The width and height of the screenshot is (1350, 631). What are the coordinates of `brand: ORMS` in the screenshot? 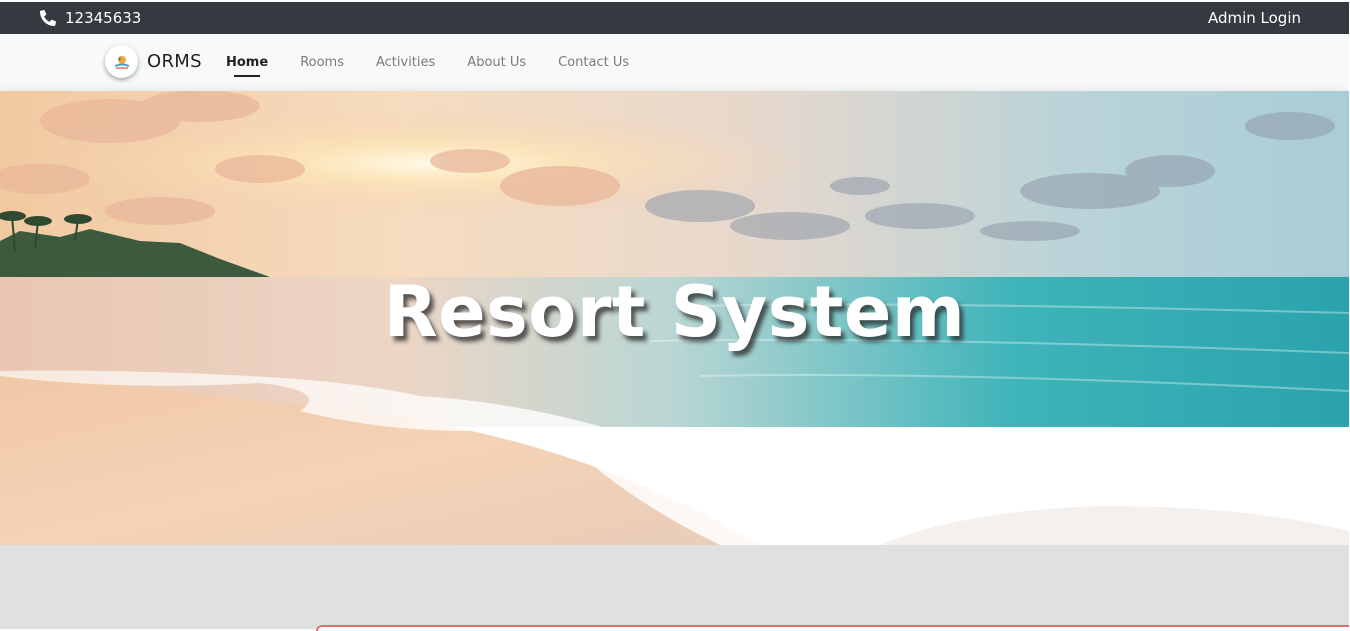 It's located at (153, 61).